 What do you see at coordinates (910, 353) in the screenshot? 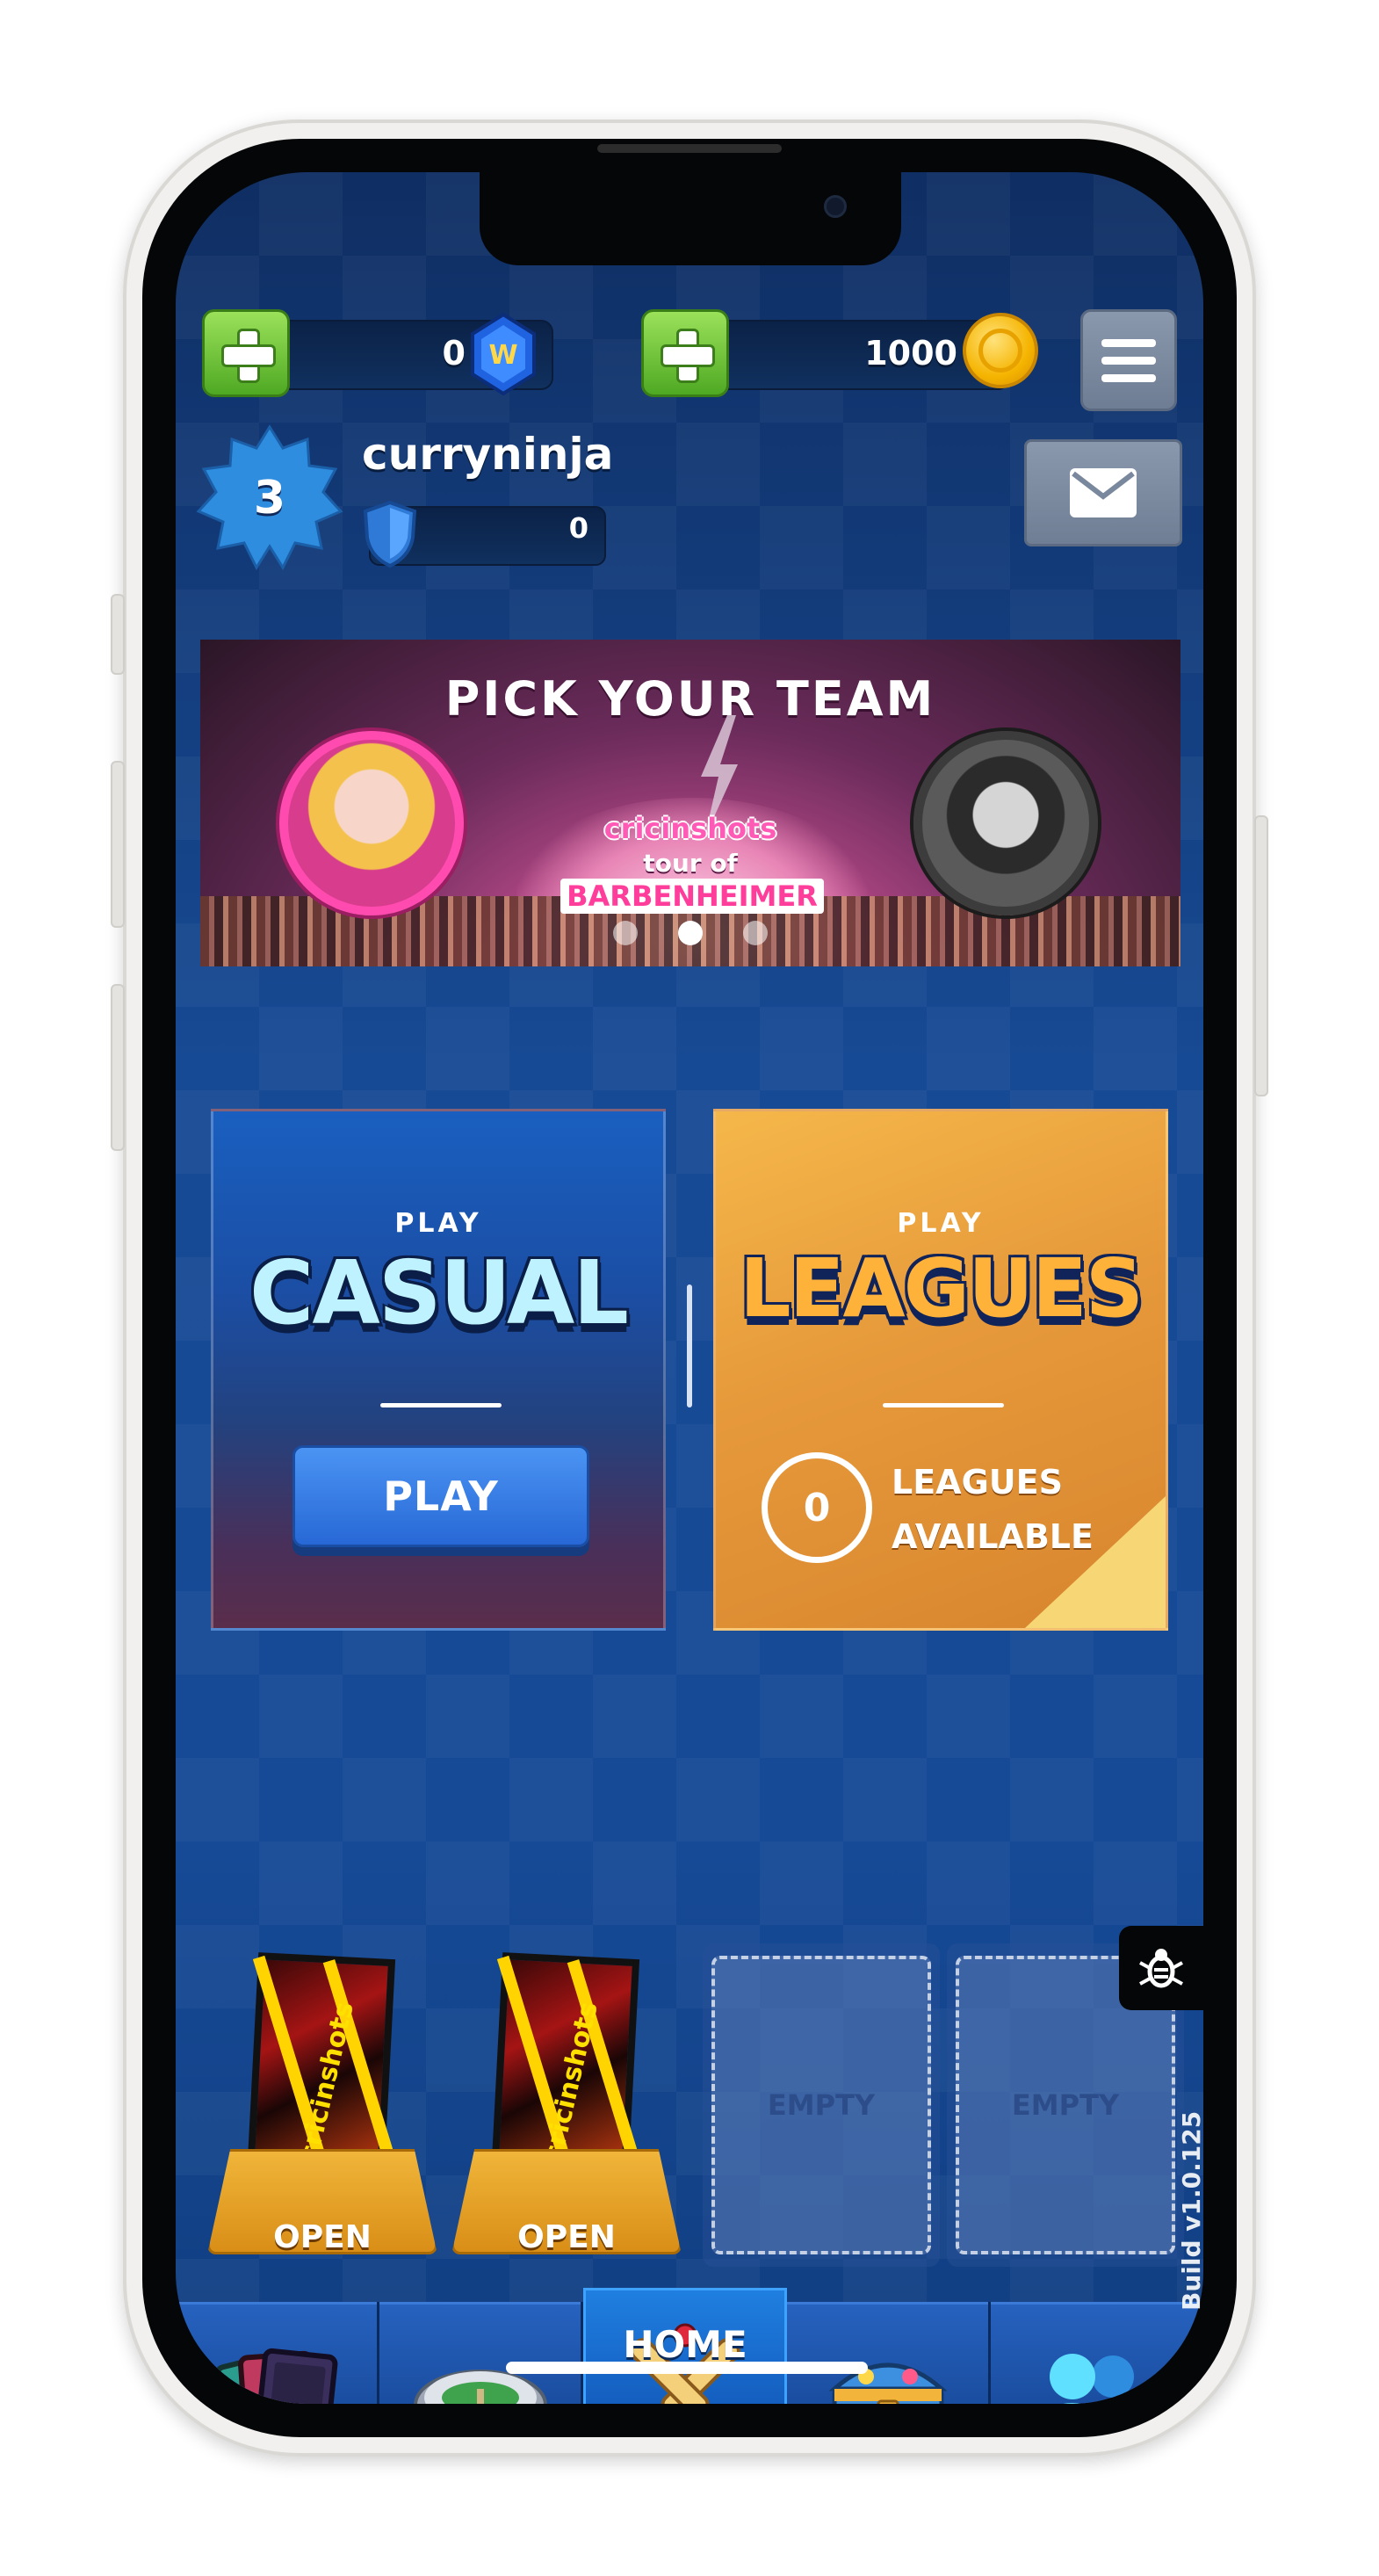
I see `coins-value: 1000` at bounding box center [910, 353].